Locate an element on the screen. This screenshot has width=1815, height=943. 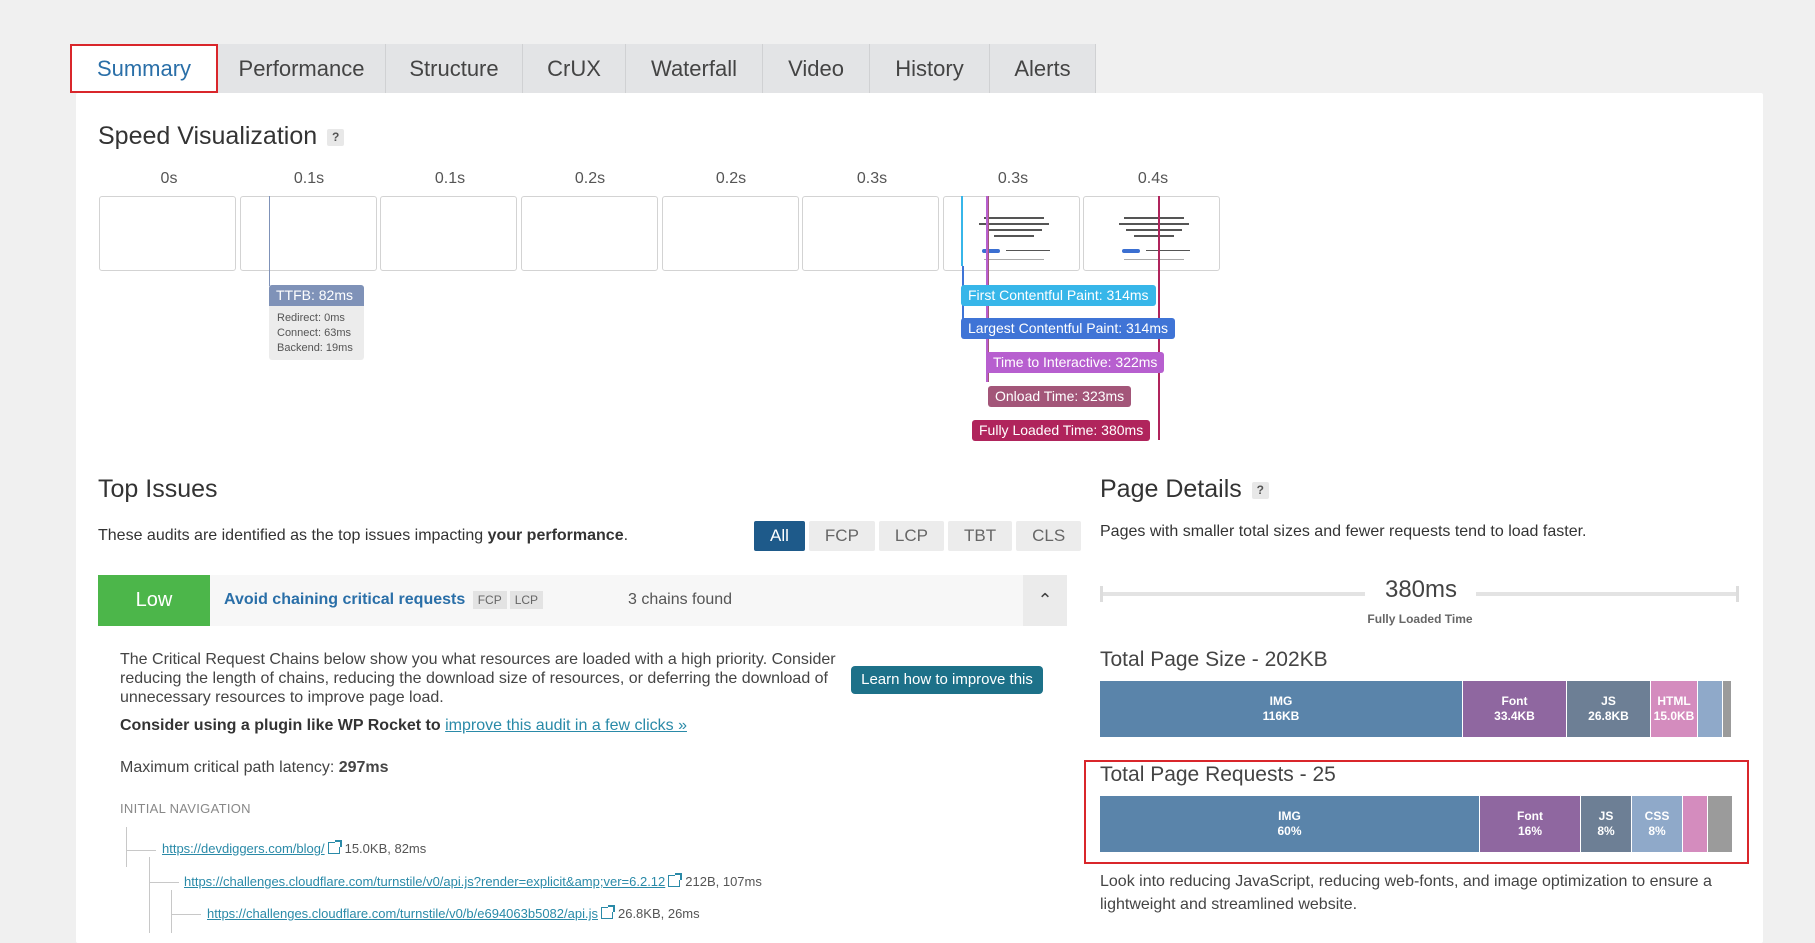
requests-segment: IMG 60% is located at coordinates (1290, 824).